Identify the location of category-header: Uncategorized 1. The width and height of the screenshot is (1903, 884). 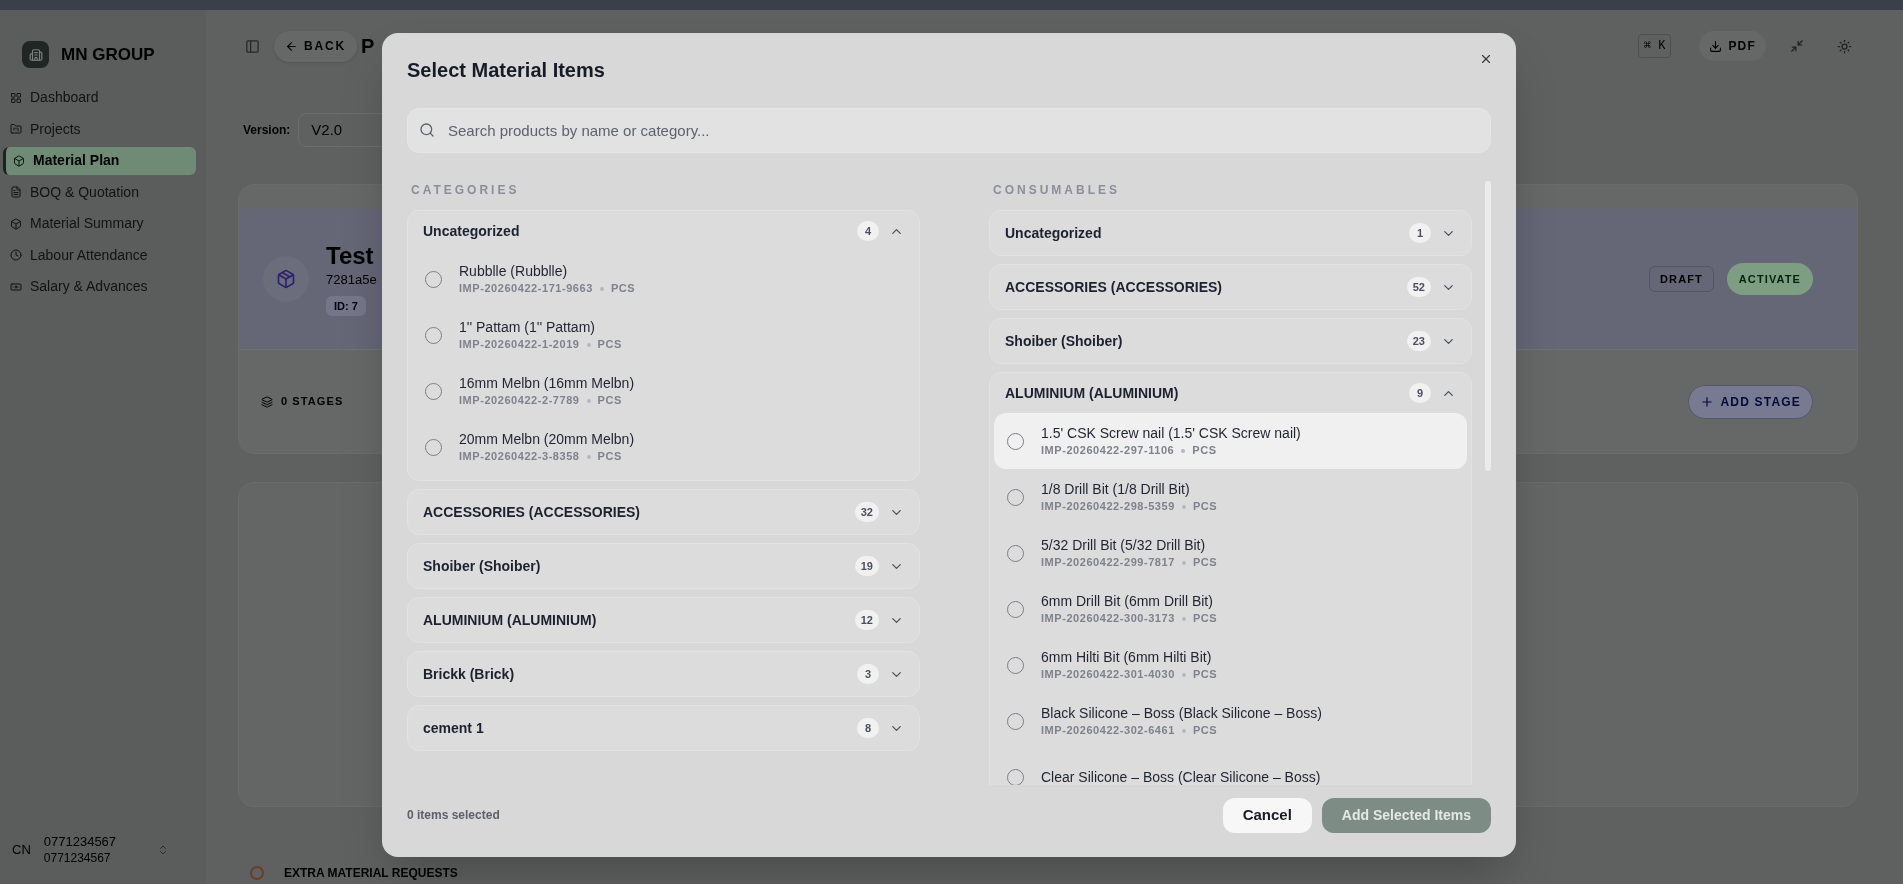
(1230, 233).